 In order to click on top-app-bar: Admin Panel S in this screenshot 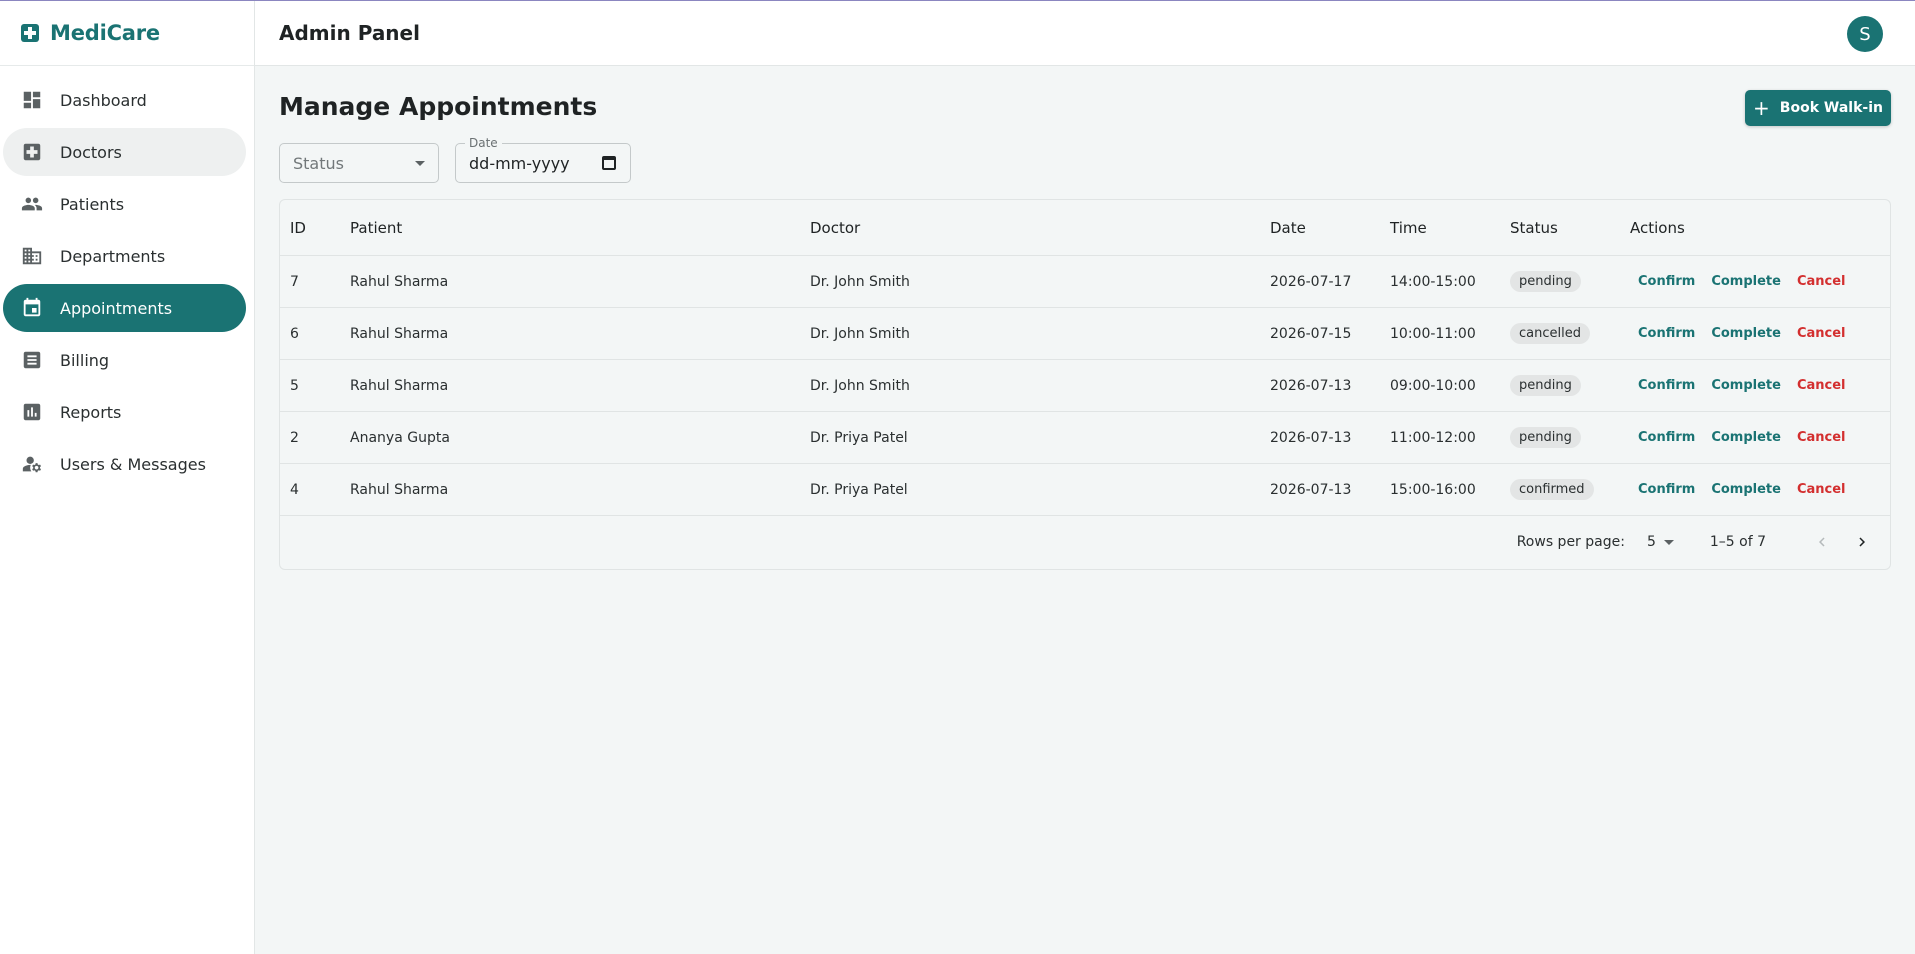, I will do `click(1085, 33)`.